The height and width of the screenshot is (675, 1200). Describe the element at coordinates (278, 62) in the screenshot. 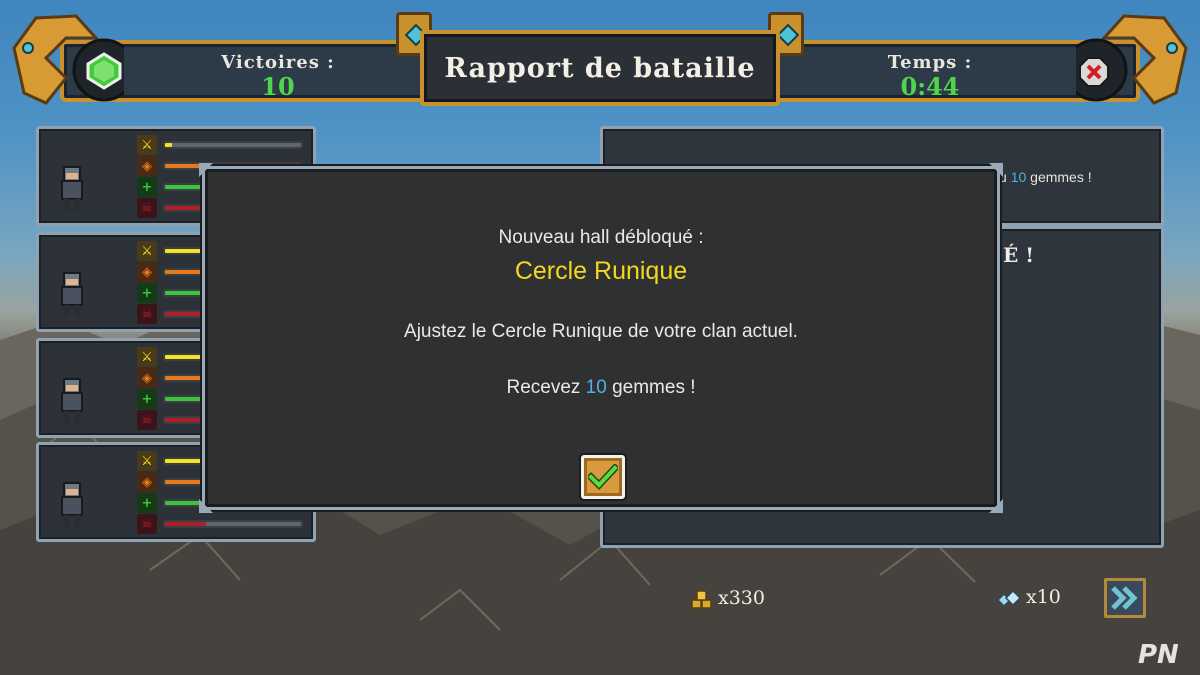

I see `victories-label: Victoires :` at that location.